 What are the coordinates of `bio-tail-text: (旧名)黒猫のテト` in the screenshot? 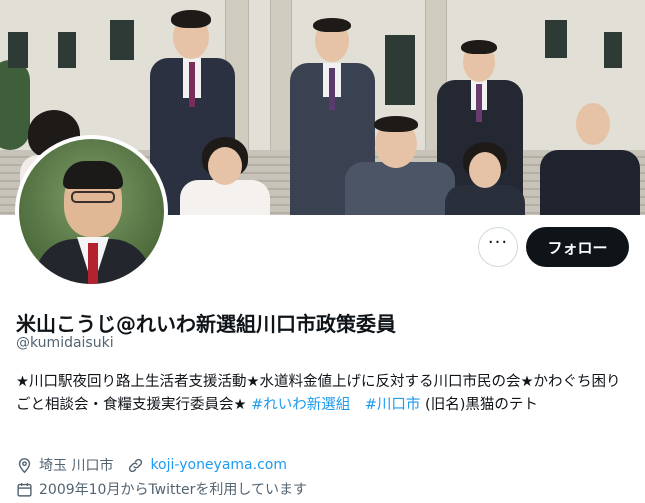 It's located at (479, 405).